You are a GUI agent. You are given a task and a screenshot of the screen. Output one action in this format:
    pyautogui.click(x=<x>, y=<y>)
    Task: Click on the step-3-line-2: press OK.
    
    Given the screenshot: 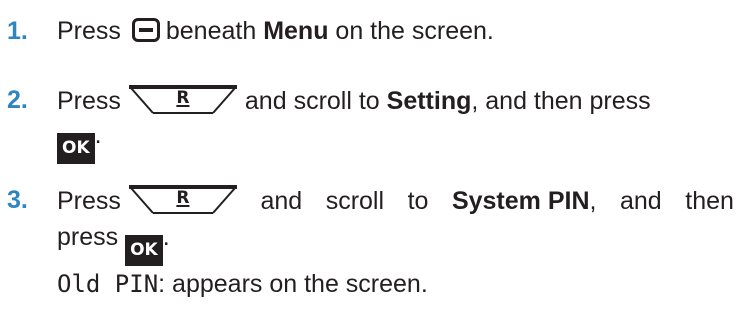 What is the action you would take?
    pyautogui.click(x=113, y=244)
    